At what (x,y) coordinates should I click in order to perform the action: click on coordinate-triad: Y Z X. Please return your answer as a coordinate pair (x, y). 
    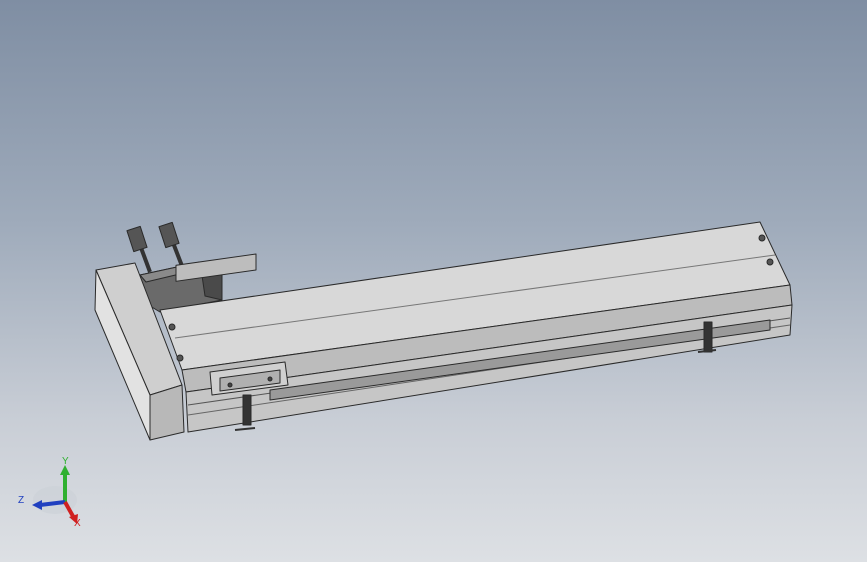
    Looking at the image, I should click on (49, 492).